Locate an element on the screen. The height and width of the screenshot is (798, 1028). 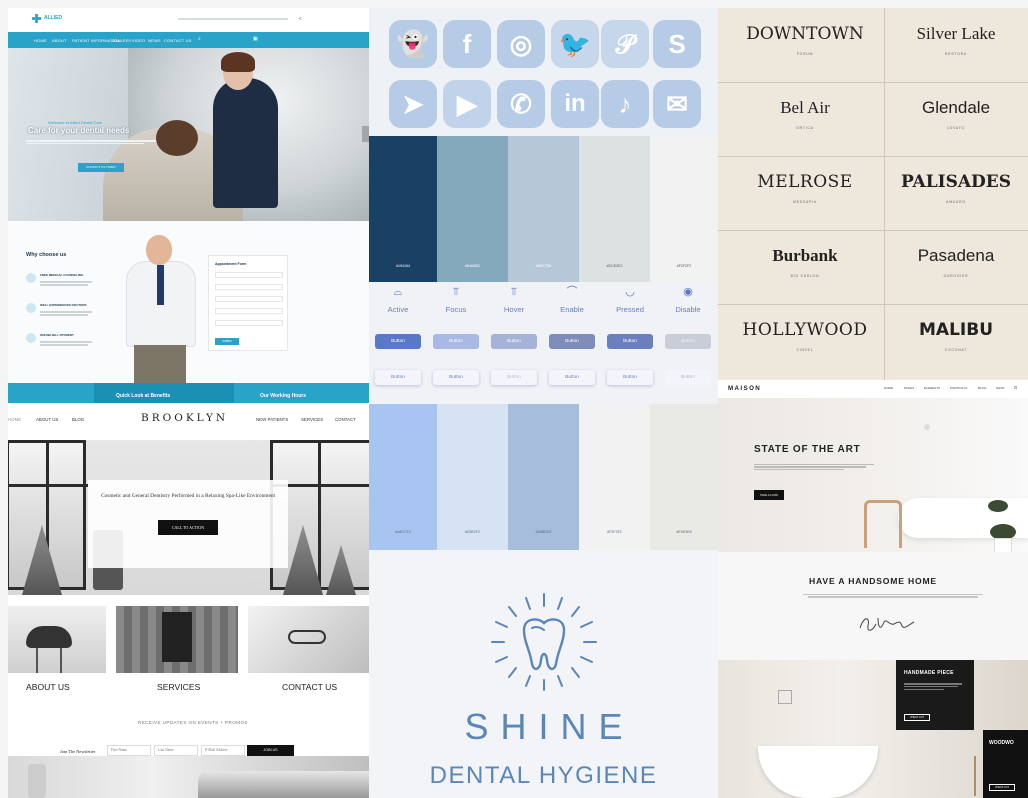
linkedin-icon: in is located at coordinates (575, 104).